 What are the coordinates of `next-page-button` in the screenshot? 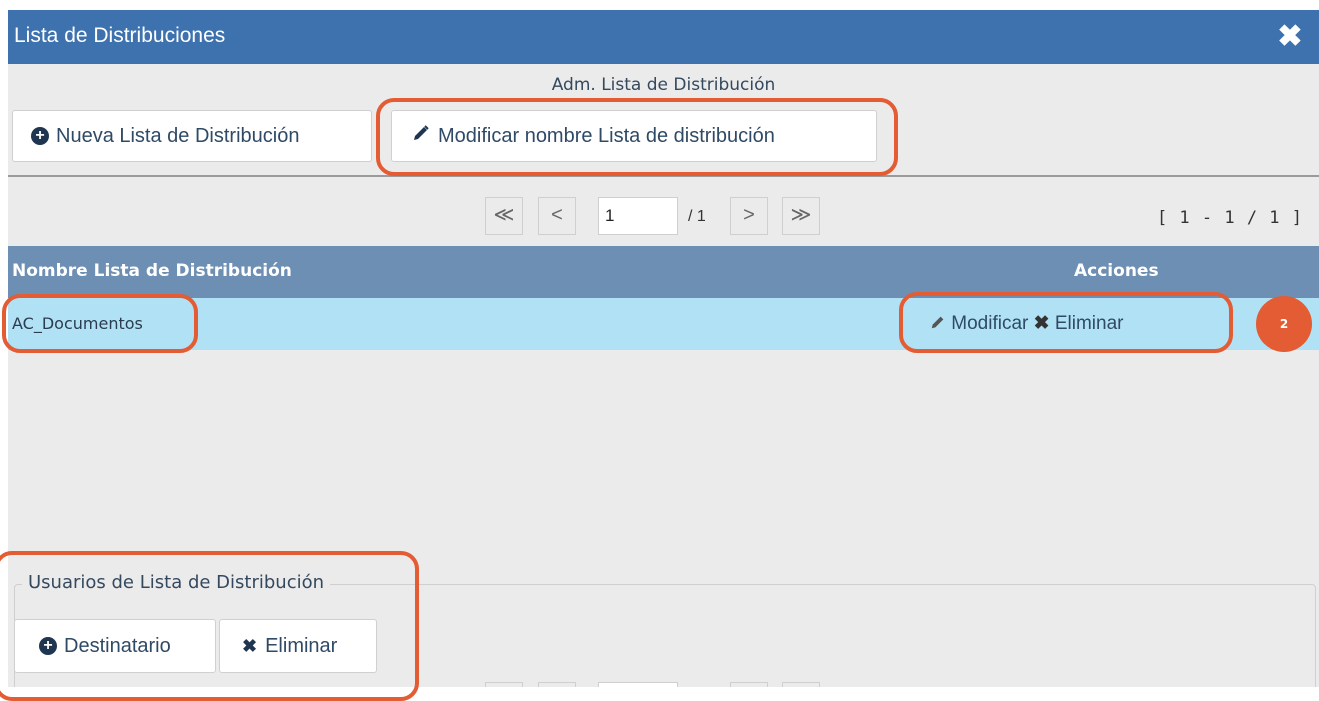 It's located at (749, 684).